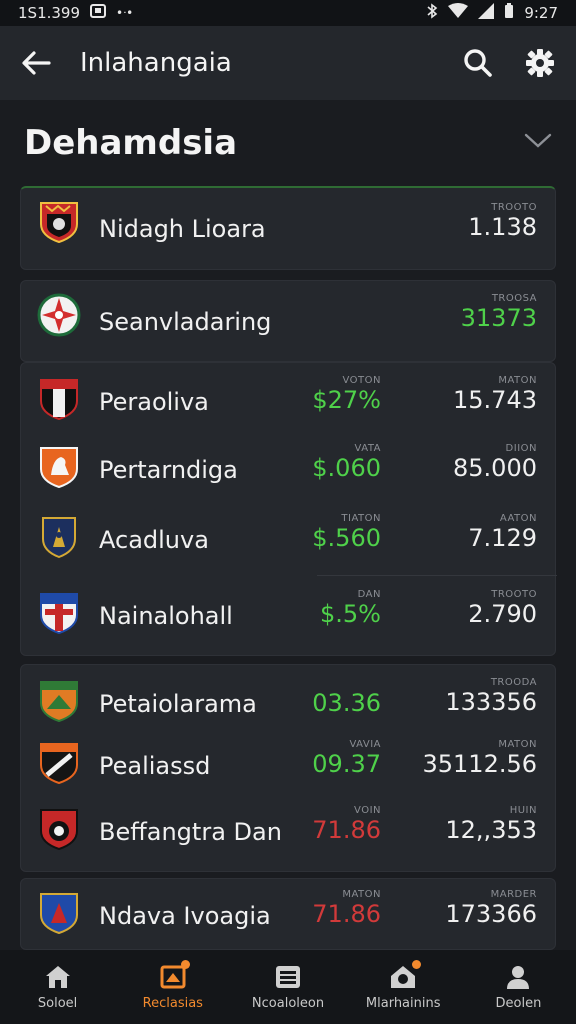  Describe the element at coordinates (185, 916) in the screenshot. I see `team-name: Ndava Ivoagia` at that location.